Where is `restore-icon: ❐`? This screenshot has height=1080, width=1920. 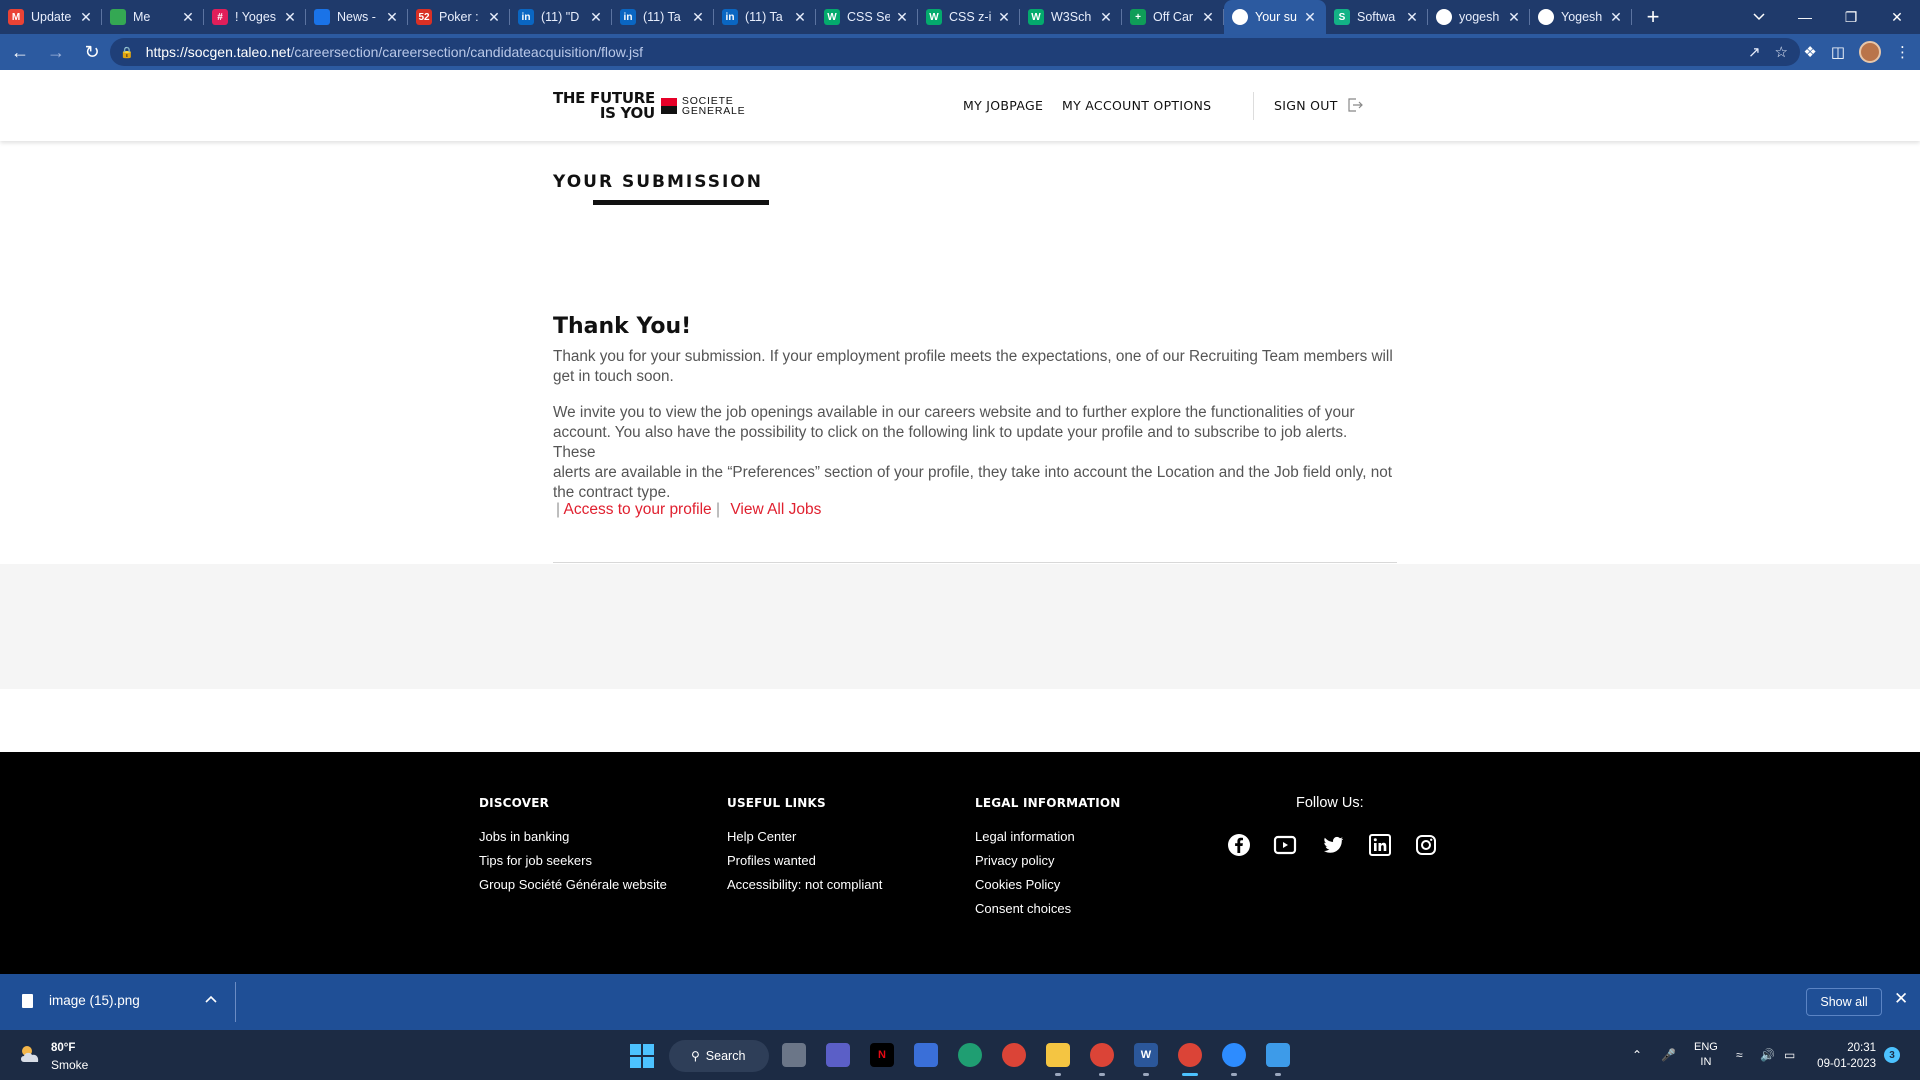
restore-icon: ❐ is located at coordinates (1851, 17).